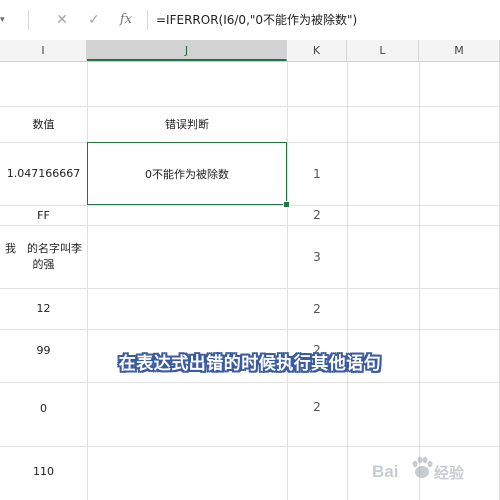  Describe the element at coordinates (383, 50) in the screenshot. I see `column-header-l: L` at that location.